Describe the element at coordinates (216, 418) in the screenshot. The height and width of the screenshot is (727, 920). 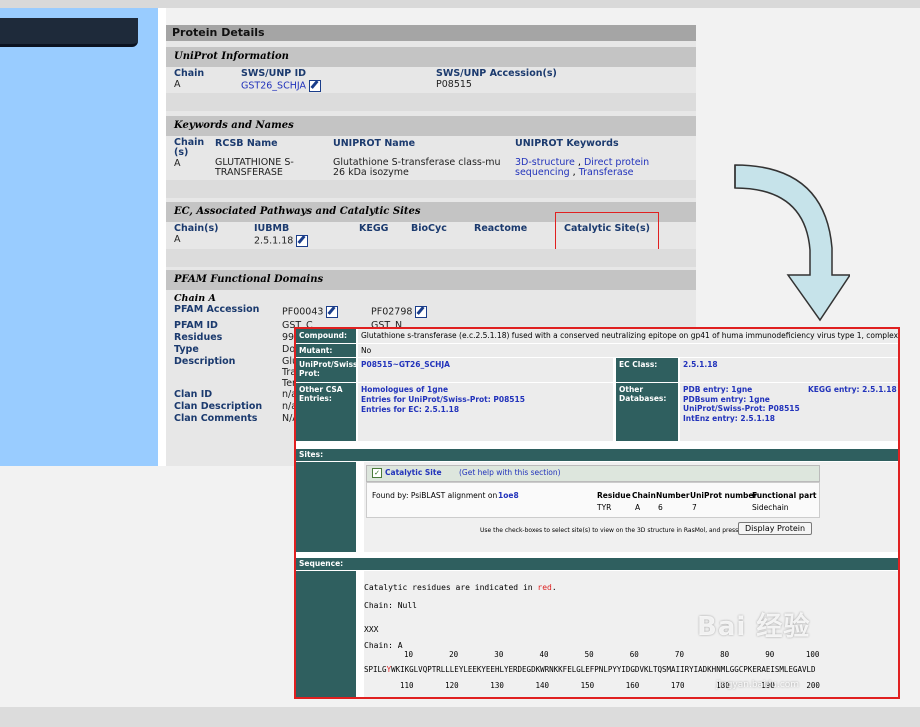
I see `pfam-clan-comm-label: Clan Comments` at that location.